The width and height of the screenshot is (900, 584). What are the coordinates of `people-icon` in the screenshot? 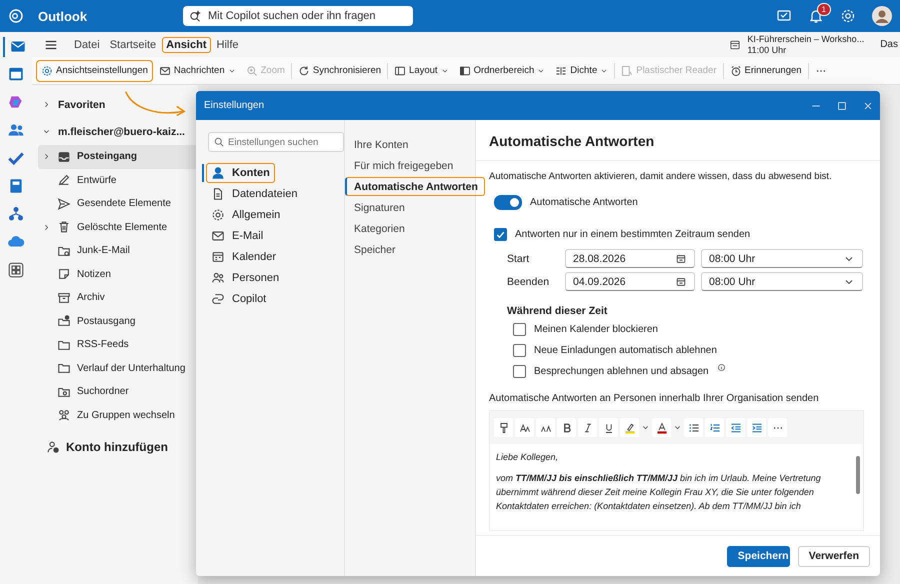 It's located at (218, 278).